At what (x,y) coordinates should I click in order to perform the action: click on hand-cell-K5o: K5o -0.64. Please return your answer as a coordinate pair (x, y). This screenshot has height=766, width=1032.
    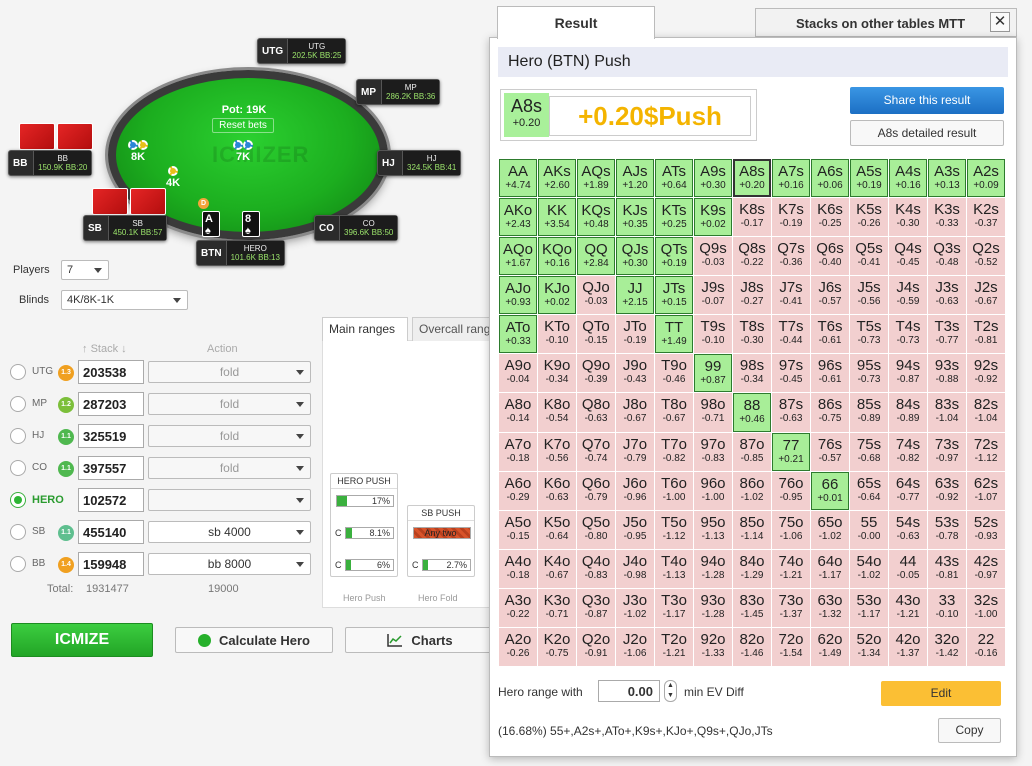
    Looking at the image, I should click on (557, 529).